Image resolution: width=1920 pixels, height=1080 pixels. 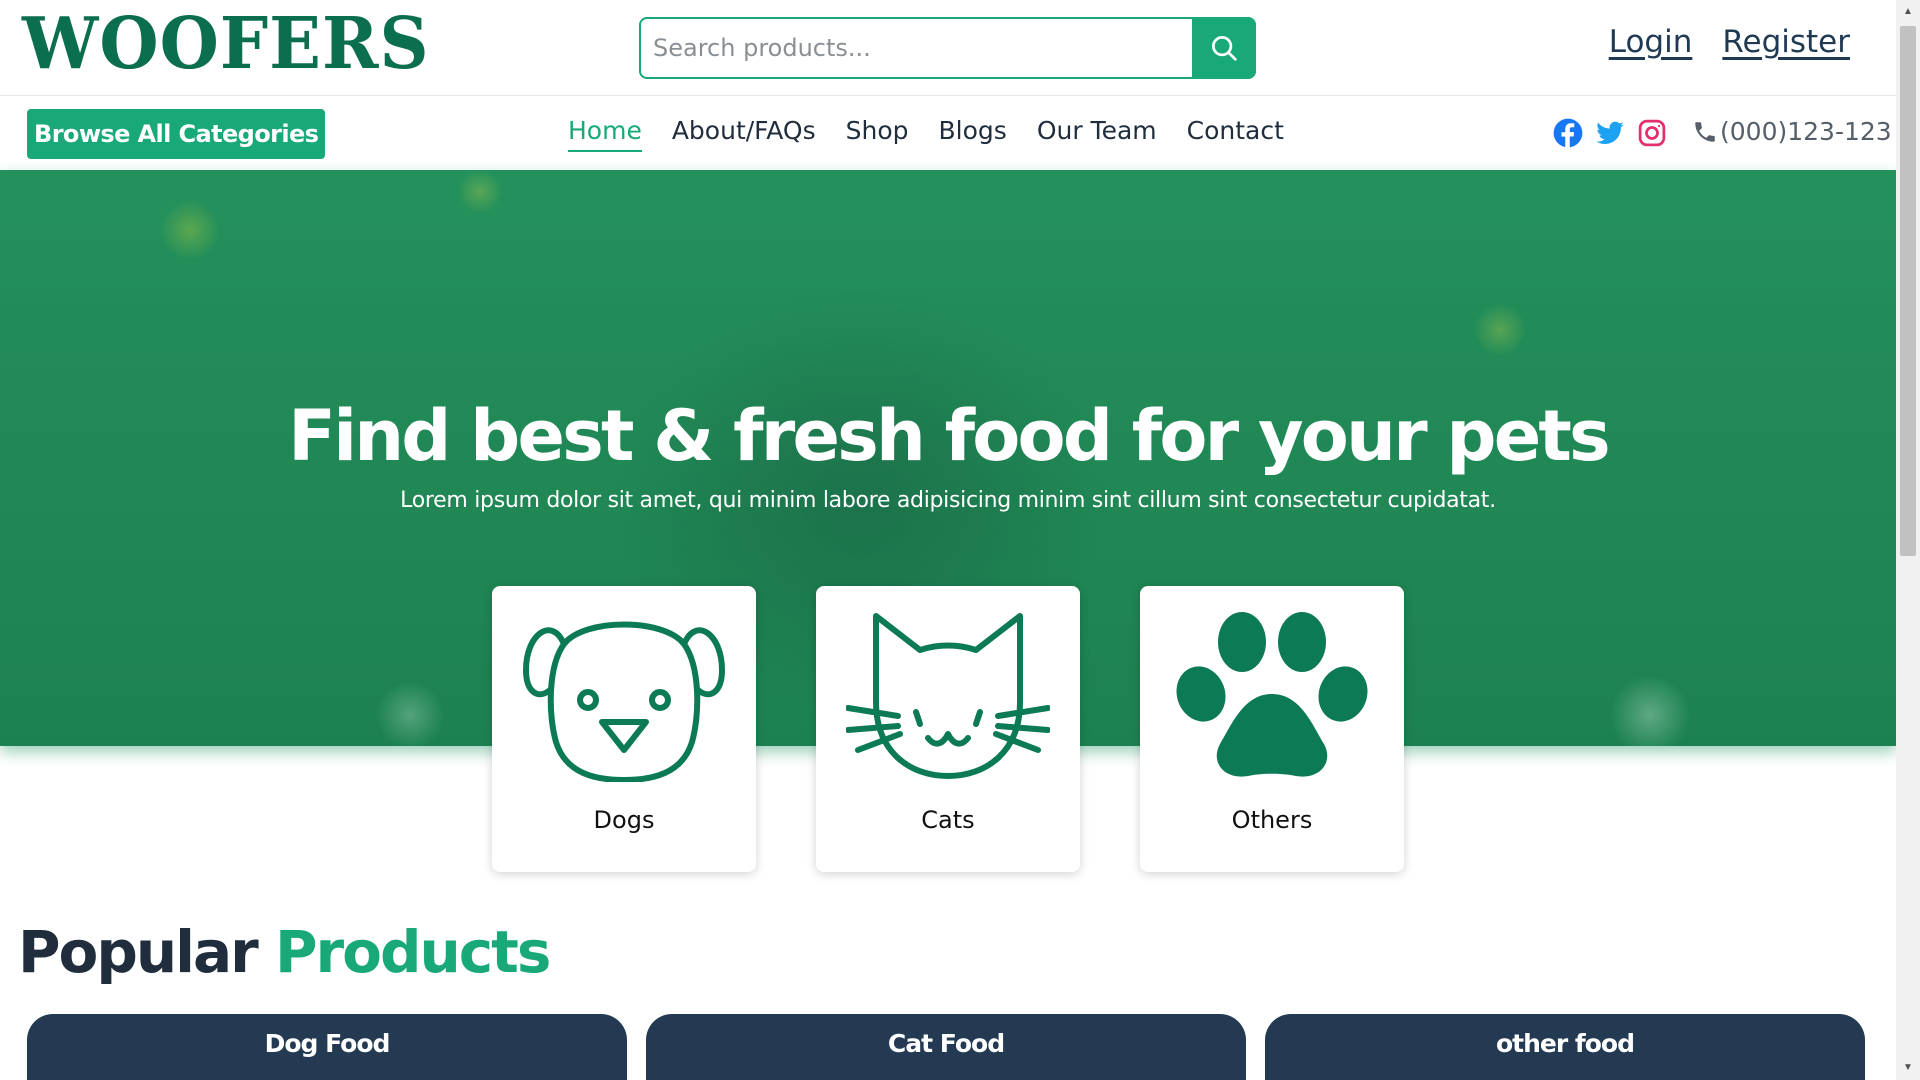 I want to click on phone-icon, so click(x=1705, y=131).